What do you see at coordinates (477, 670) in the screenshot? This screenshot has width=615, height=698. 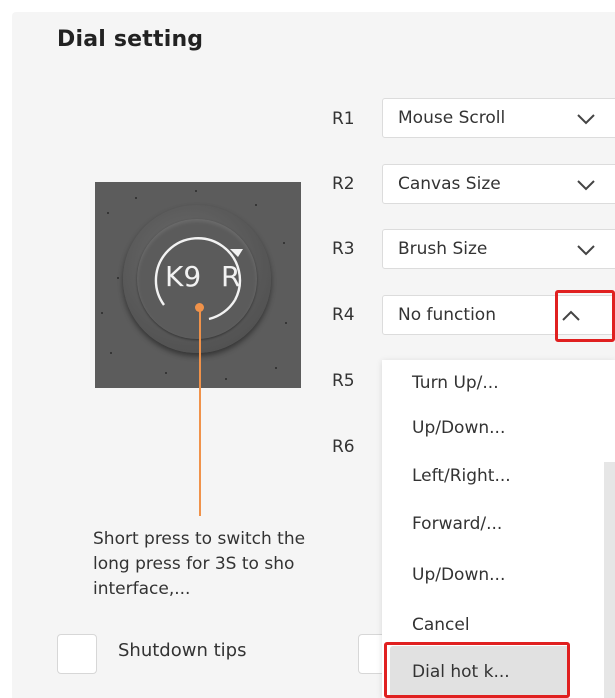 I see `selected-option-highlight-box` at bounding box center [477, 670].